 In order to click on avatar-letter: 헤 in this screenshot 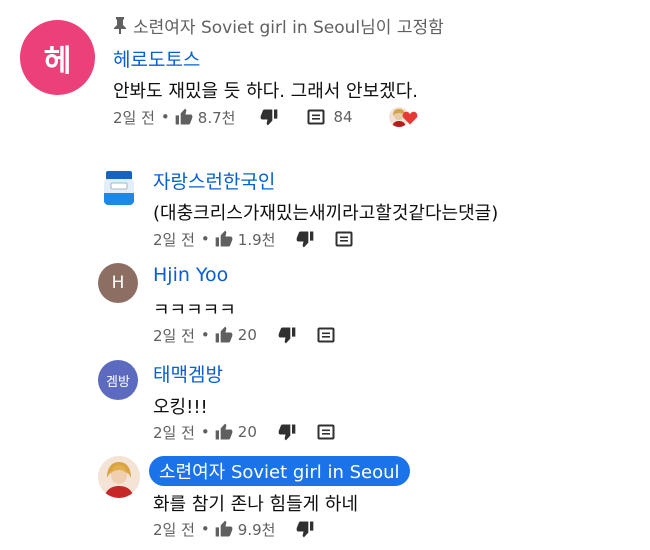, I will do `click(57, 61)`.